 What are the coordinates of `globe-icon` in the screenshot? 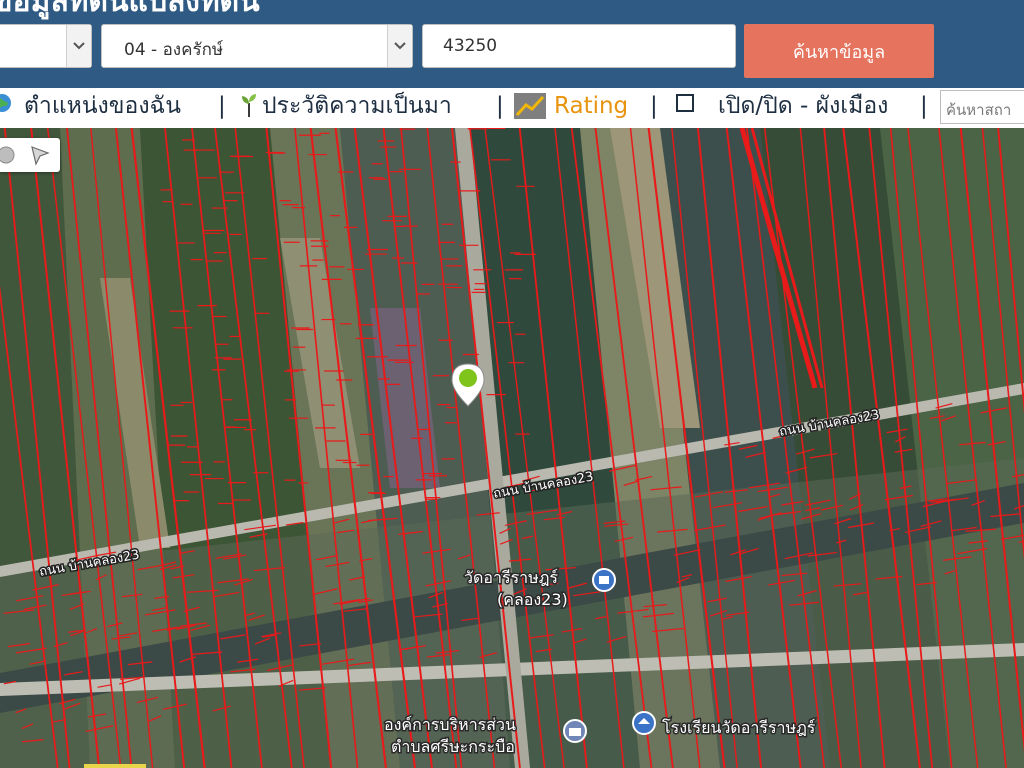 It's located at (6, 105).